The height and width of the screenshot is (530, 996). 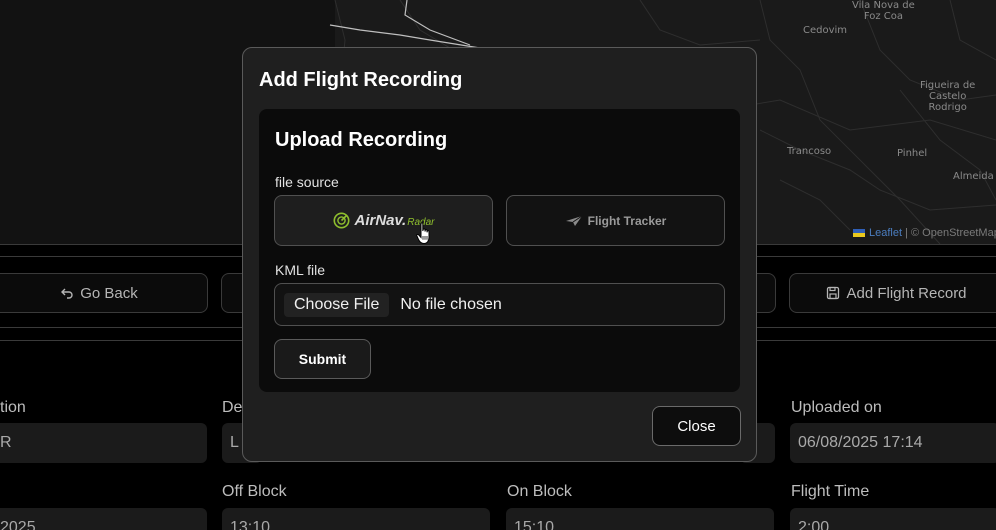 What do you see at coordinates (356, 519) in the screenshot?
I see `field-off-block: 13:10` at bounding box center [356, 519].